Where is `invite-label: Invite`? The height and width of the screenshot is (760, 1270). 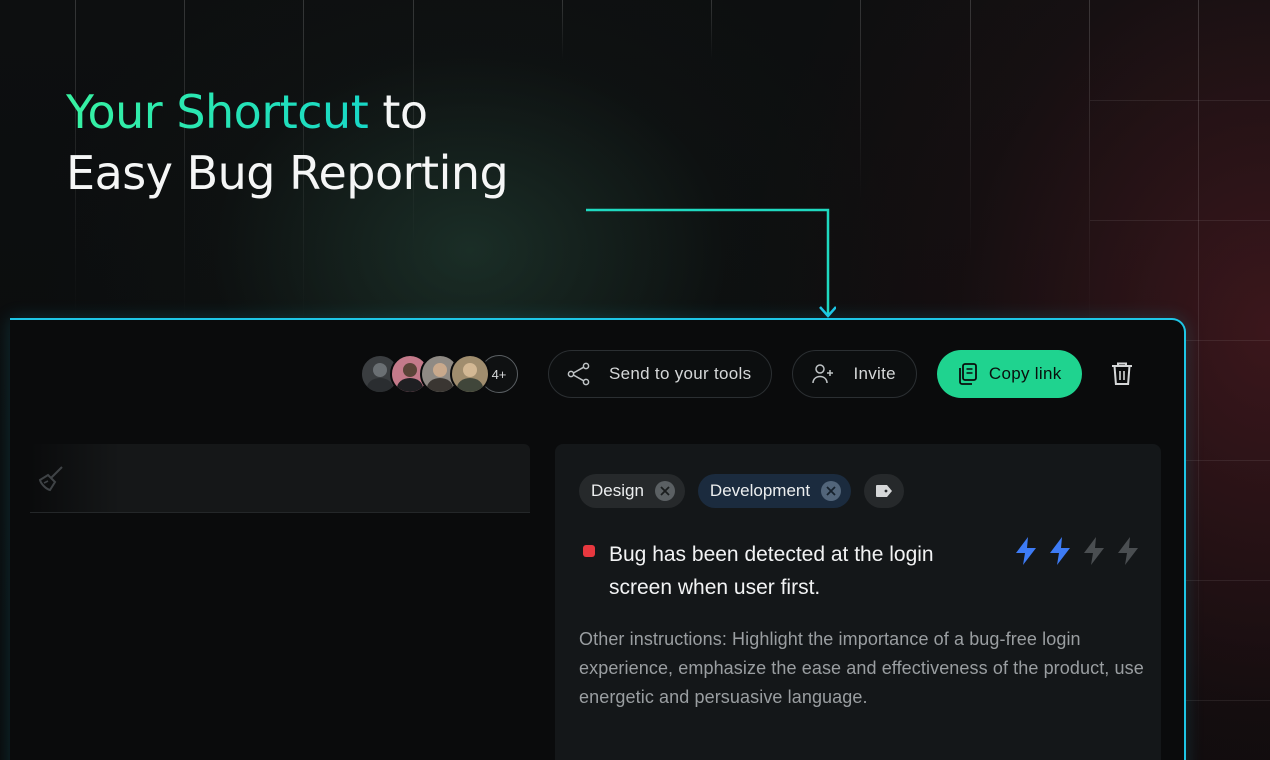
invite-label: Invite is located at coordinates (874, 373).